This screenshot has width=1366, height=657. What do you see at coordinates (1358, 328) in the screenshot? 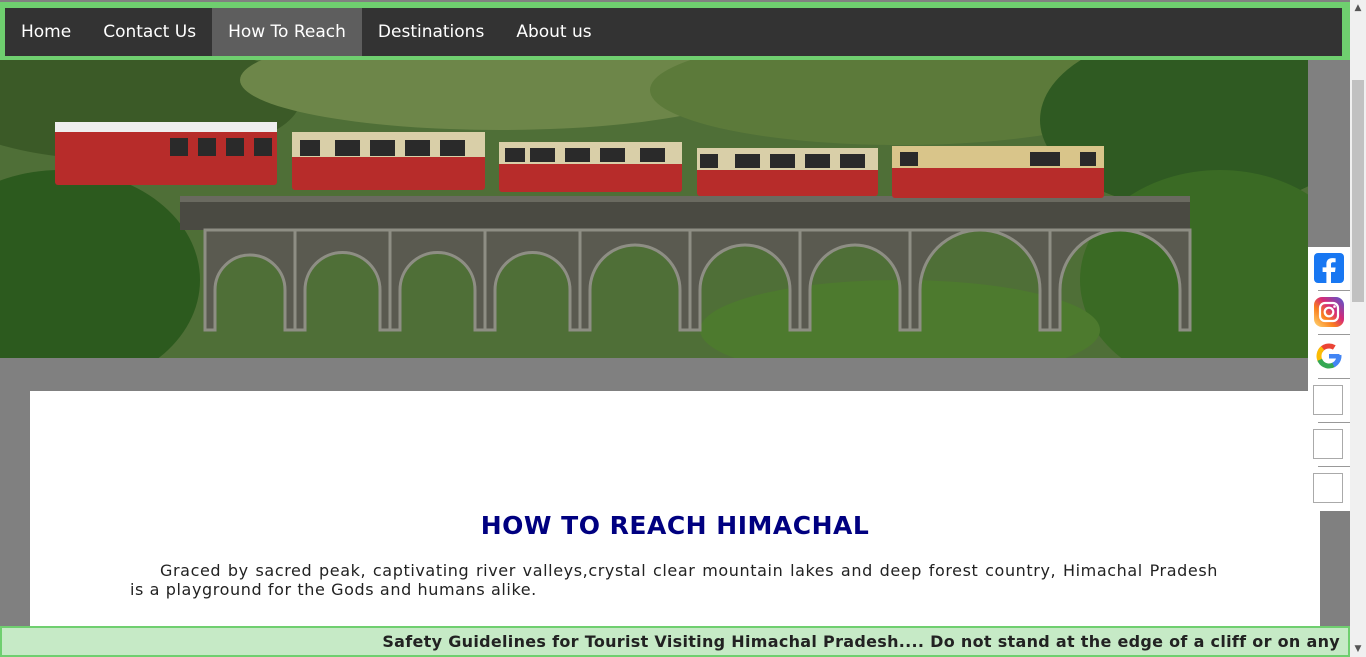
I see `page-scrollbar: ▲ ▼` at bounding box center [1358, 328].